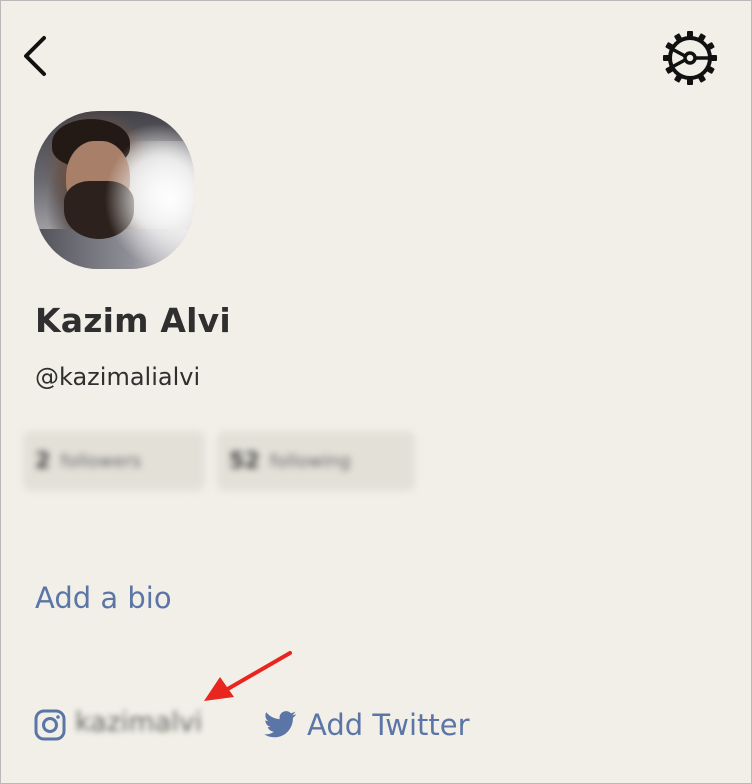  I want to click on profile-name: Kazim Alvi, so click(133, 320).